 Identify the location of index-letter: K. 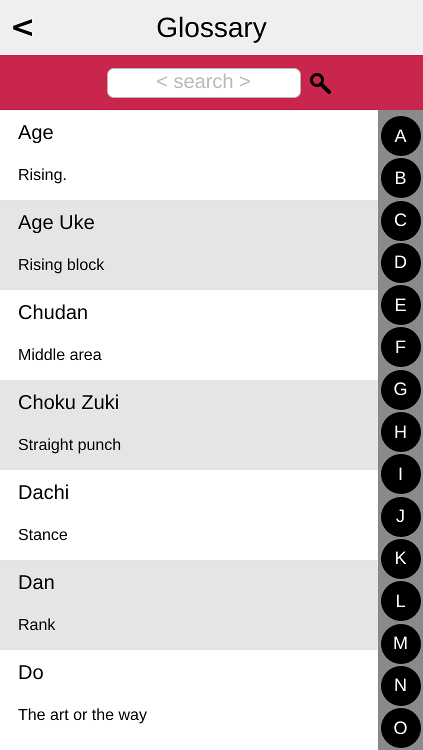
(400, 558).